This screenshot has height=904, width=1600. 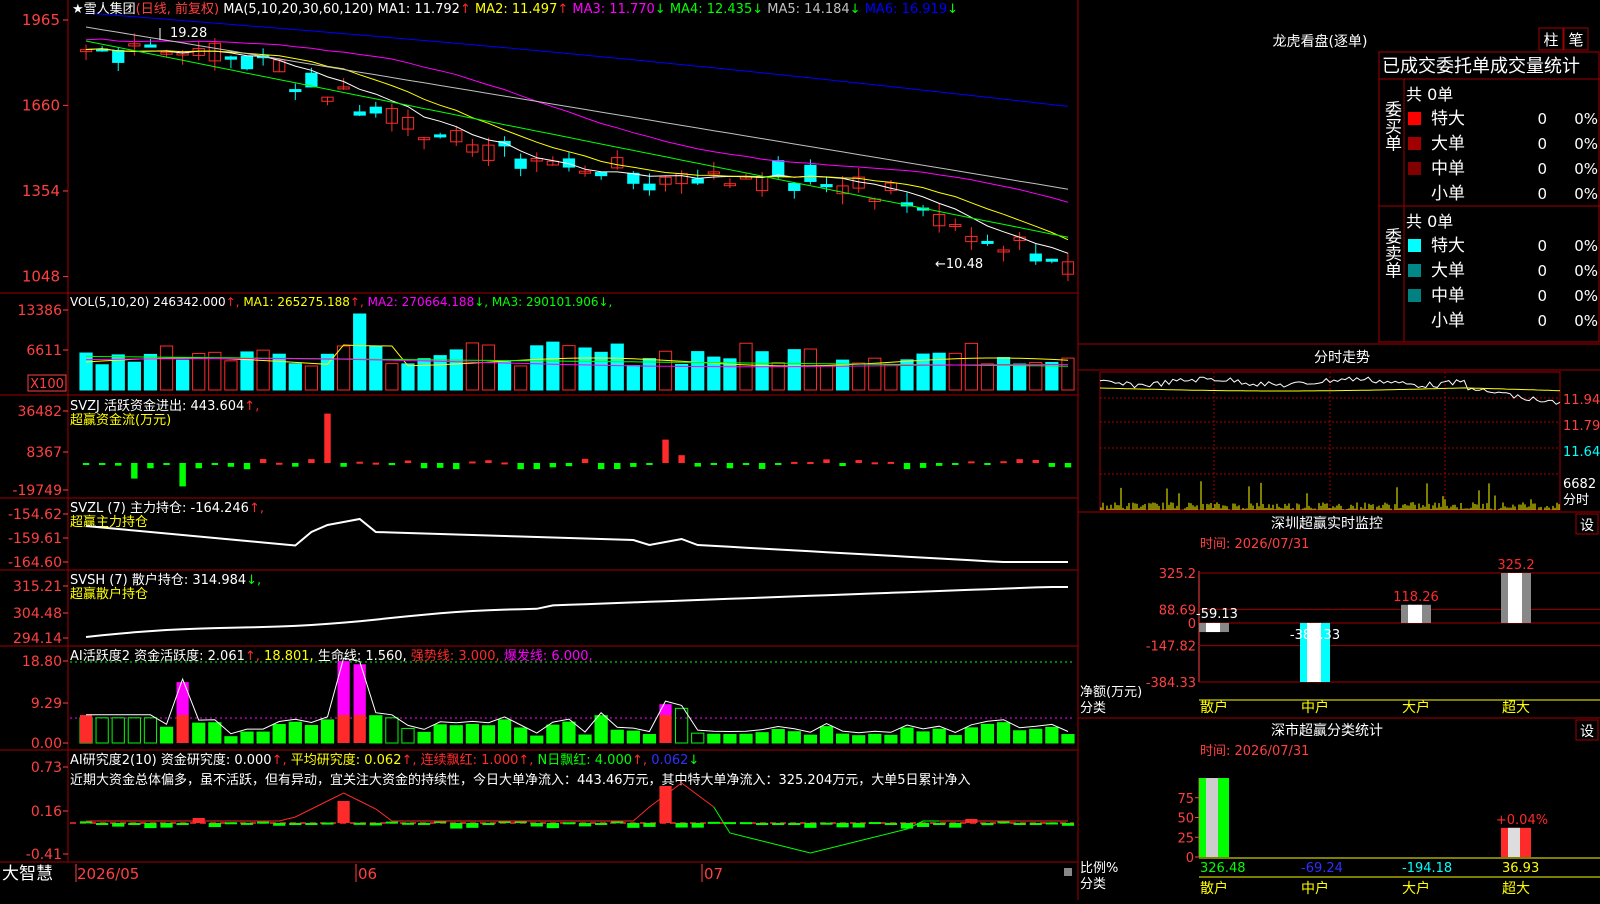 I want to click on main-legend-part: MA(5,10,20,30,60,120), so click(x=298, y=9).